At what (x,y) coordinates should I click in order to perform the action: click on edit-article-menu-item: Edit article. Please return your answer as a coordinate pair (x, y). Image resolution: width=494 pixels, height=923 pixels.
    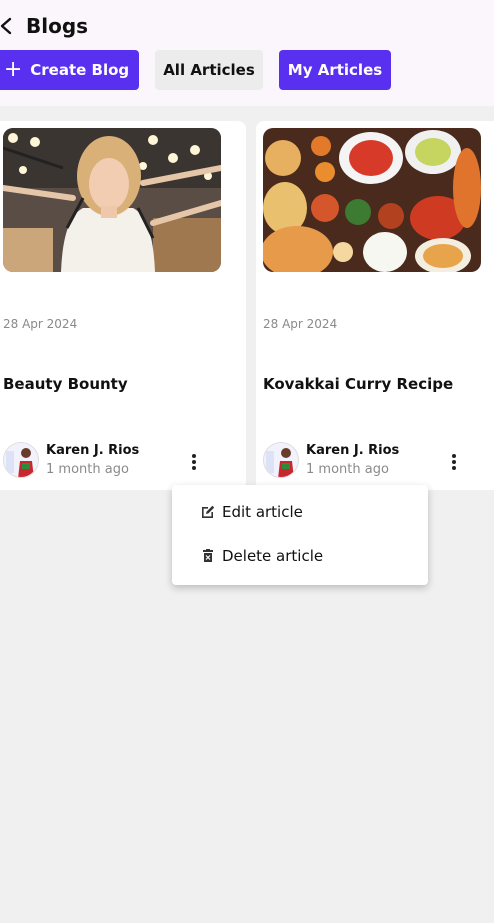
    Looking at the image, I should click on (251, 512).